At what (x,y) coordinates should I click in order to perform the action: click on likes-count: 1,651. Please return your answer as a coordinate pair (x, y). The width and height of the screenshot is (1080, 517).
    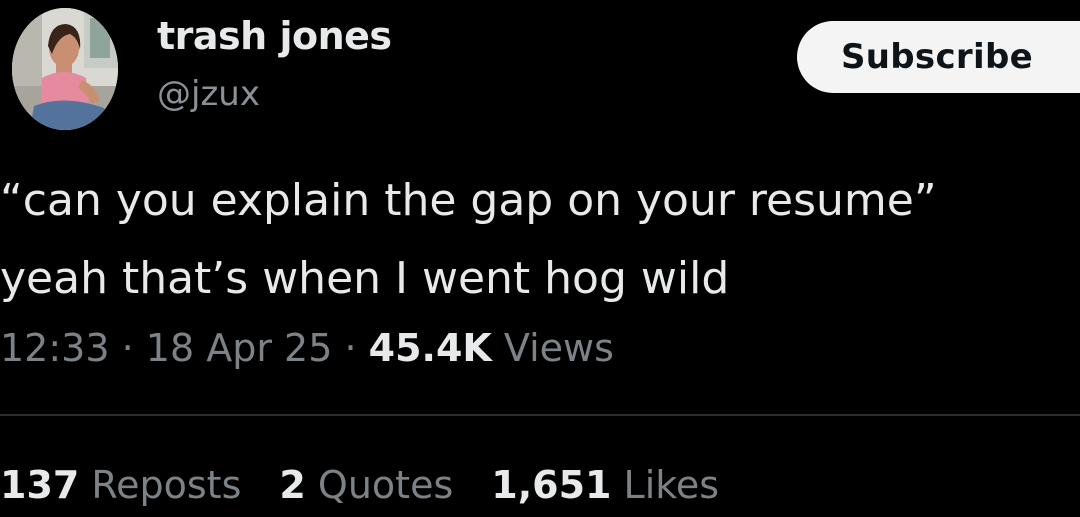
    Looking at the image, I should click on (551, 485).